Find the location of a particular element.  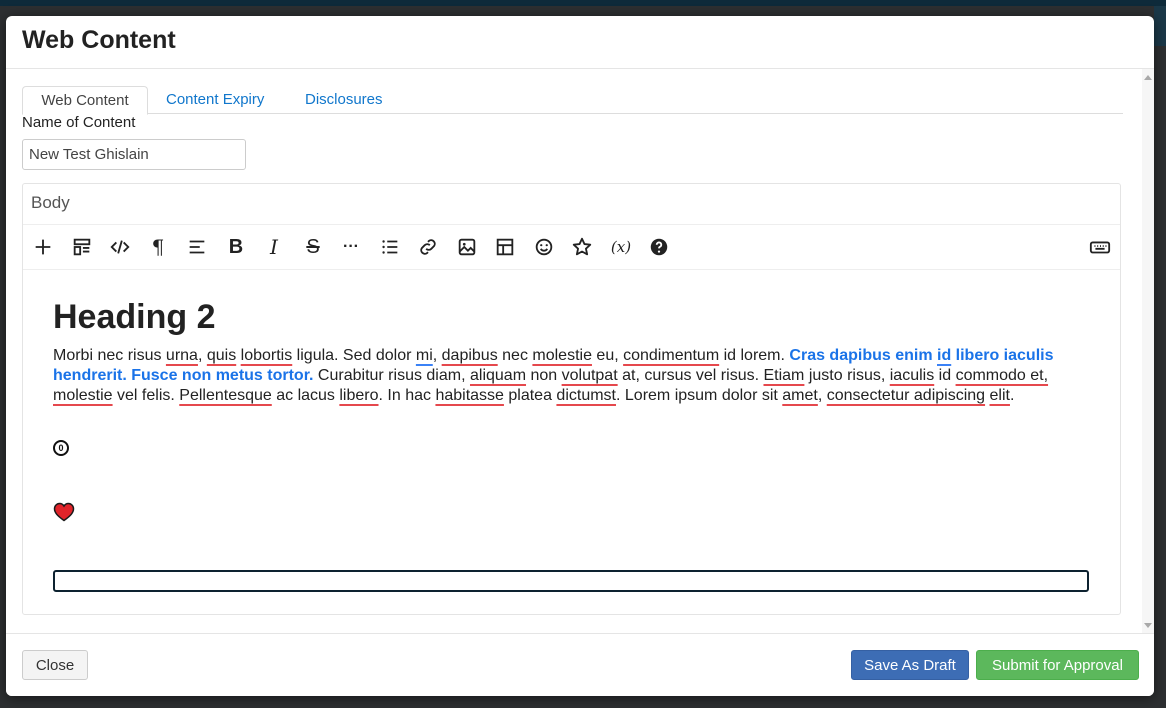

text-segment: vel felis. is located at coordinates (146, 395).